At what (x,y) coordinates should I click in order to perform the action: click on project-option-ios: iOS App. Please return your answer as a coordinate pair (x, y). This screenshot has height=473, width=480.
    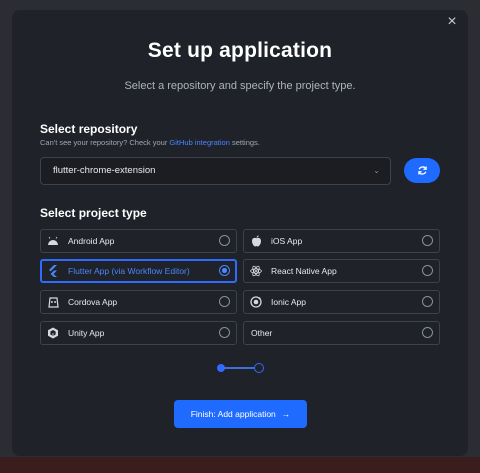
    Looking at the image, I should click on (341, 241).